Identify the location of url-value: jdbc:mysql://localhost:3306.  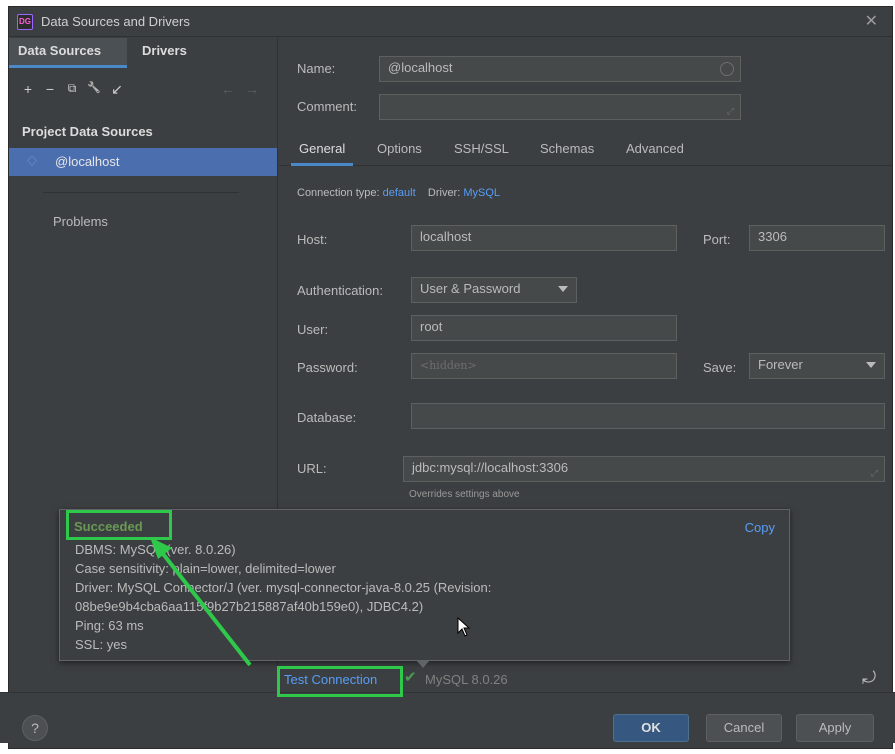
(490, 467).